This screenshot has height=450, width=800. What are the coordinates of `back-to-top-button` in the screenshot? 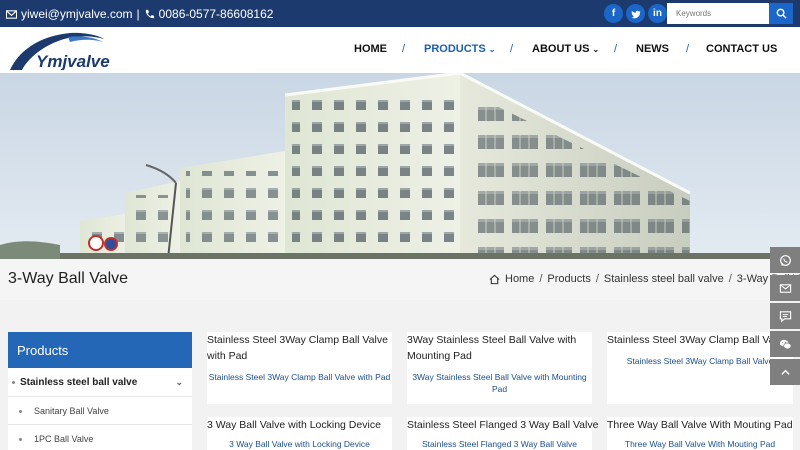 It's located at (785, 372).